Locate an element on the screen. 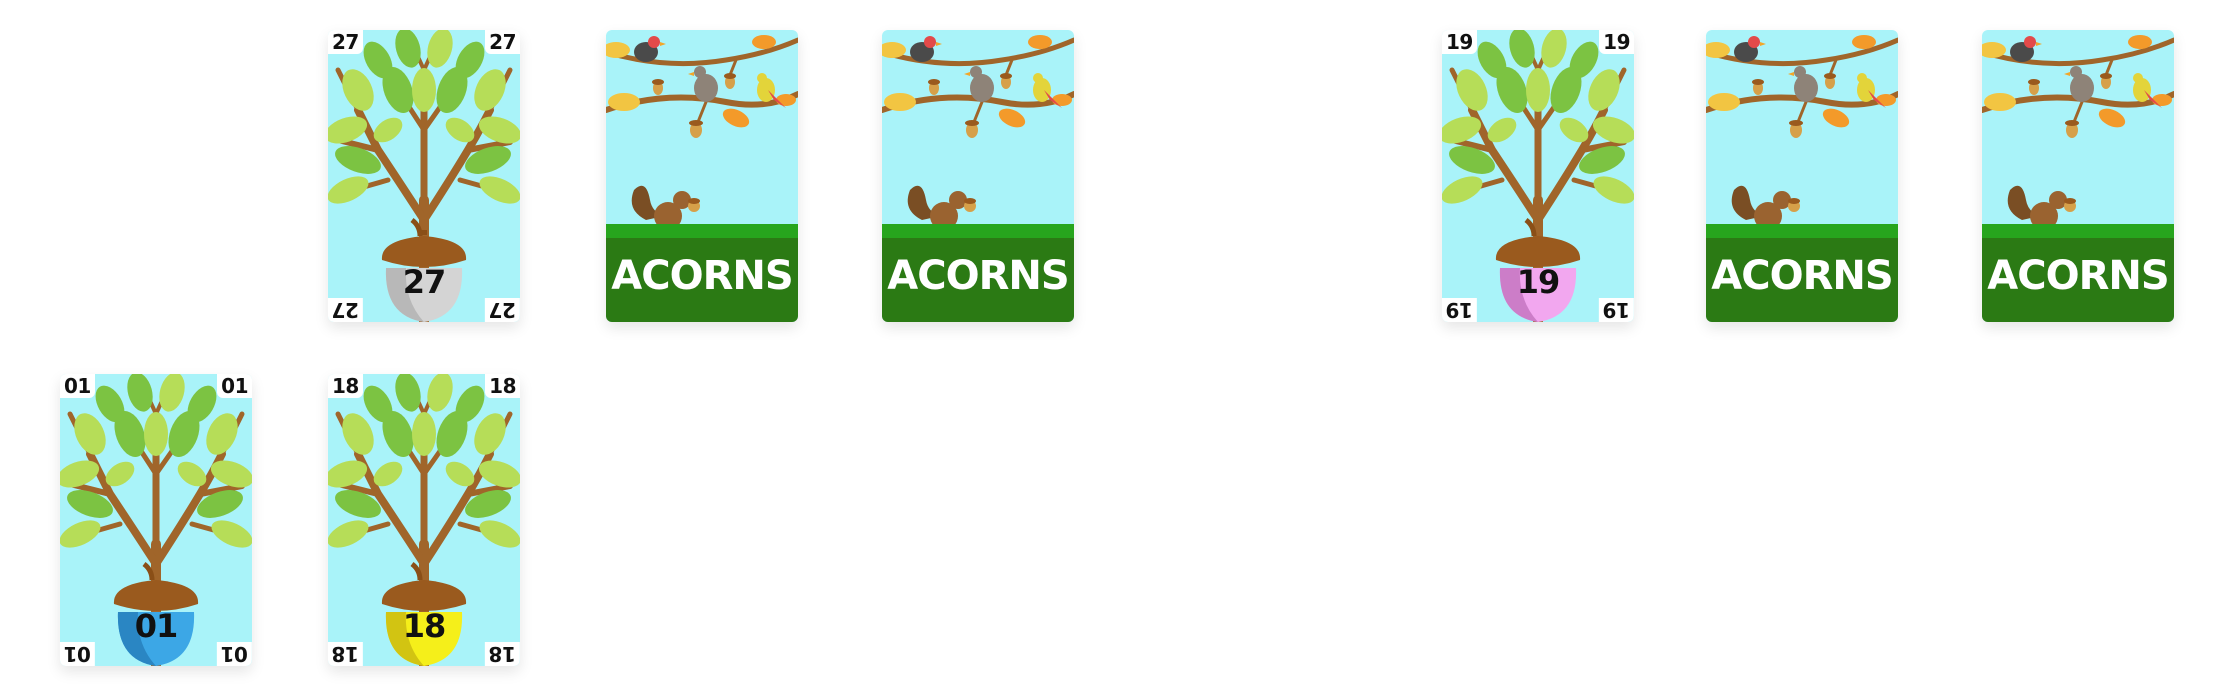 The width and height of the screenshot is (2228, 700). card-number: 27 is located at coordinates (424, 282).